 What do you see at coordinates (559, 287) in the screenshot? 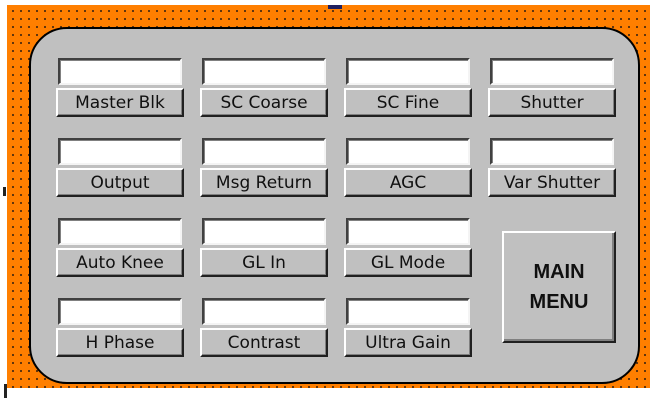
I see `main-menu-button: MAIN MENU` at bounding box center [559, 287].